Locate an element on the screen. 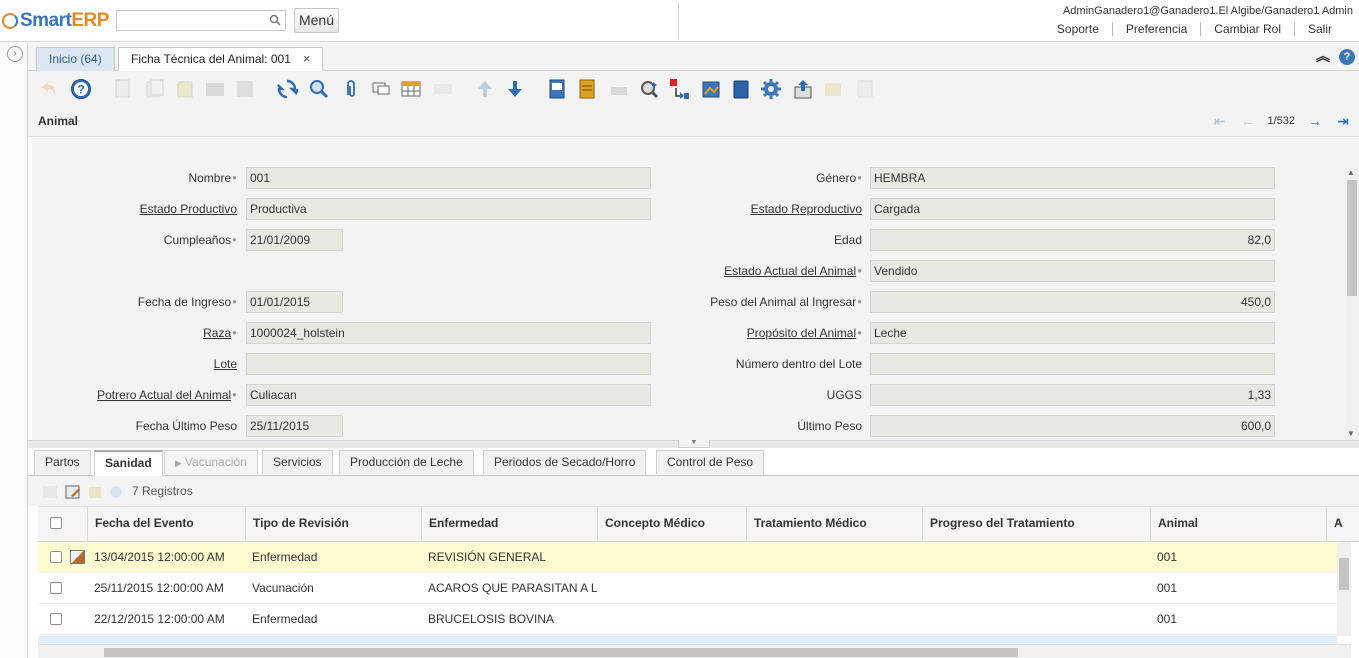  undo-icon is located at coordinates (49, 89).